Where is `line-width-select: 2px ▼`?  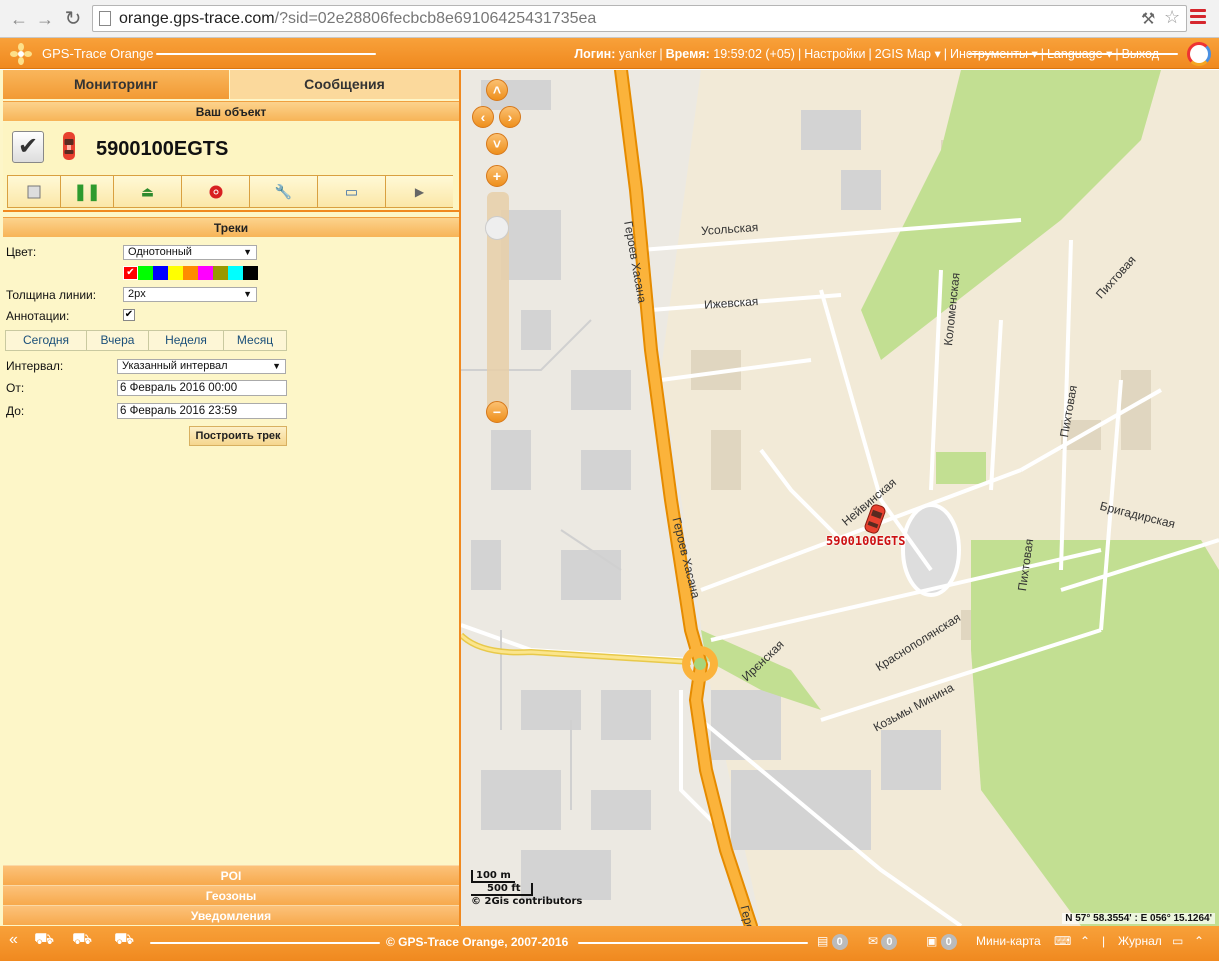 line-width-select: 2px ▼ is located at coordinates (190, 294).